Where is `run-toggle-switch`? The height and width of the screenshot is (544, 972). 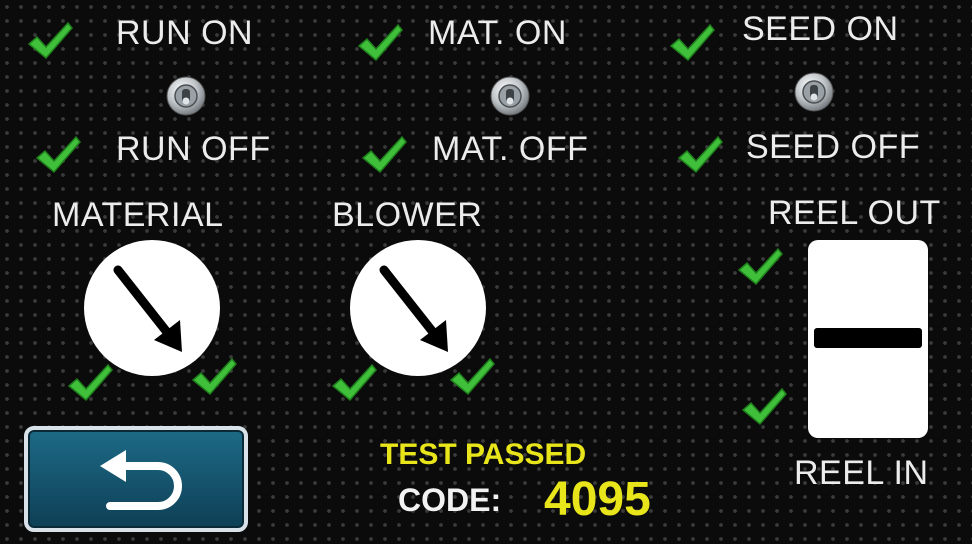
run-toggle-switch is located at coordinates (186, 96).